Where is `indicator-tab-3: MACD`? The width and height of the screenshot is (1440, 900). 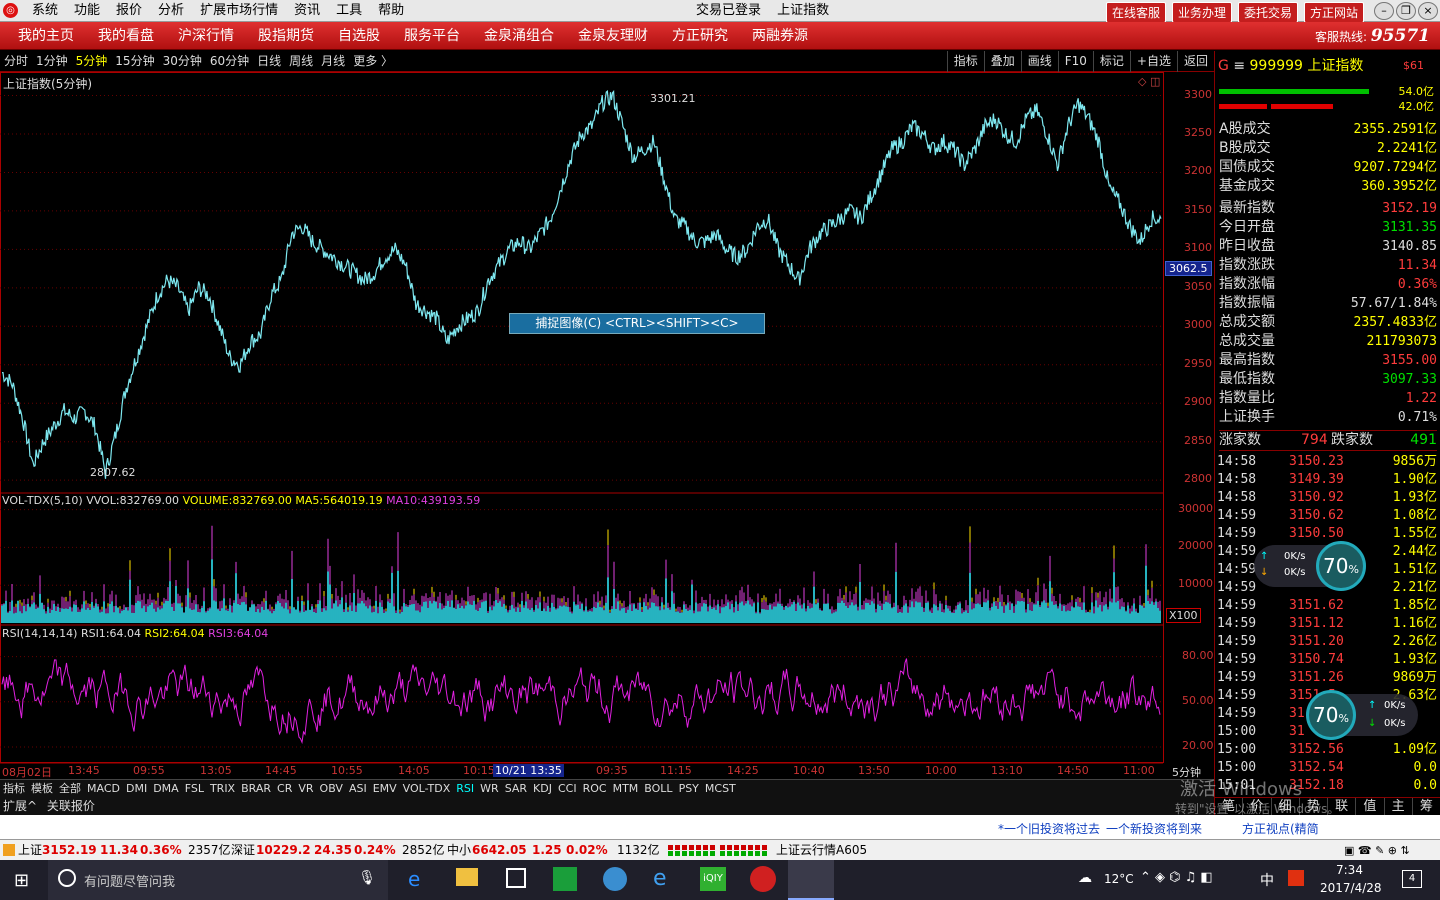
indicator-tab-3: MACD is located at coordinates (103, 788).